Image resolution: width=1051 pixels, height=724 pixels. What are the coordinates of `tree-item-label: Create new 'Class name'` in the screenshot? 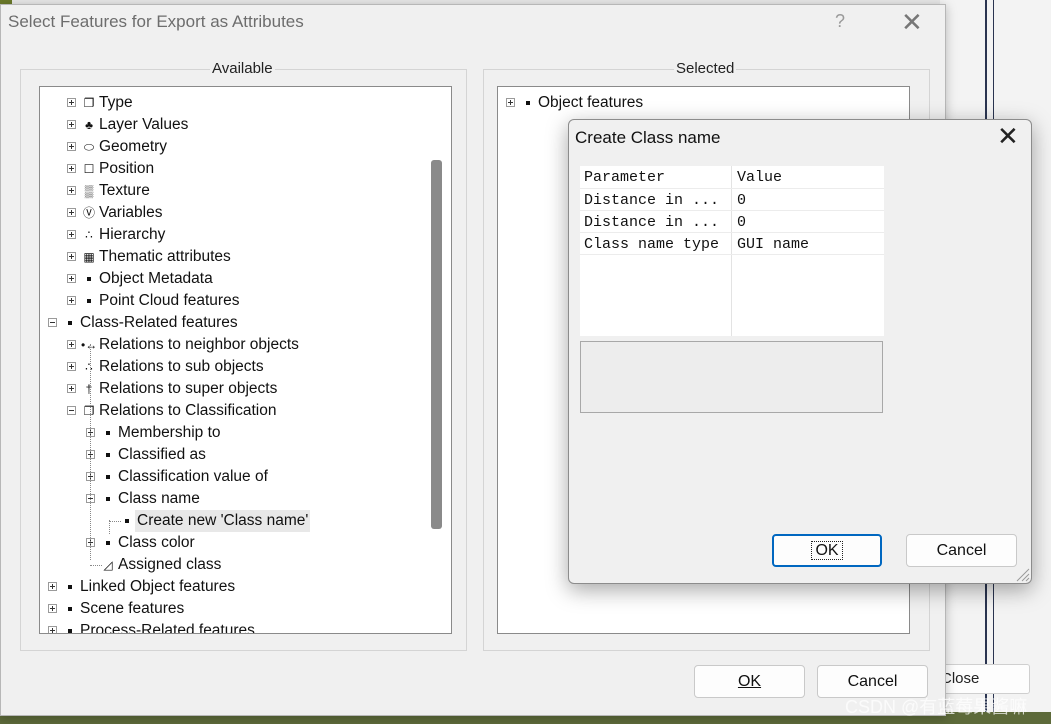 It's located at (223, 521).